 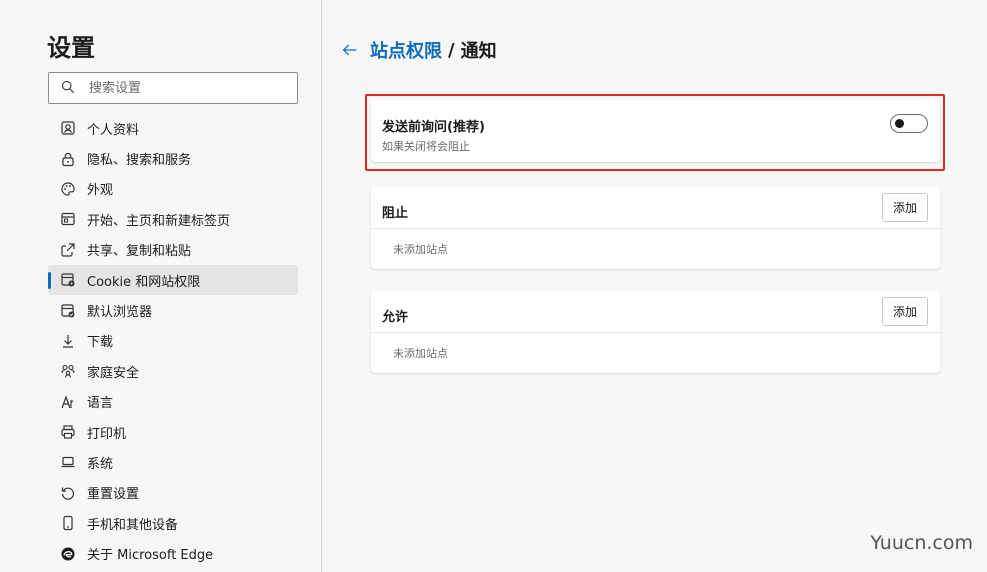 I want to click on sidebar-item-phone-devices: 手机和其他设备, so click(x=173, y=523).